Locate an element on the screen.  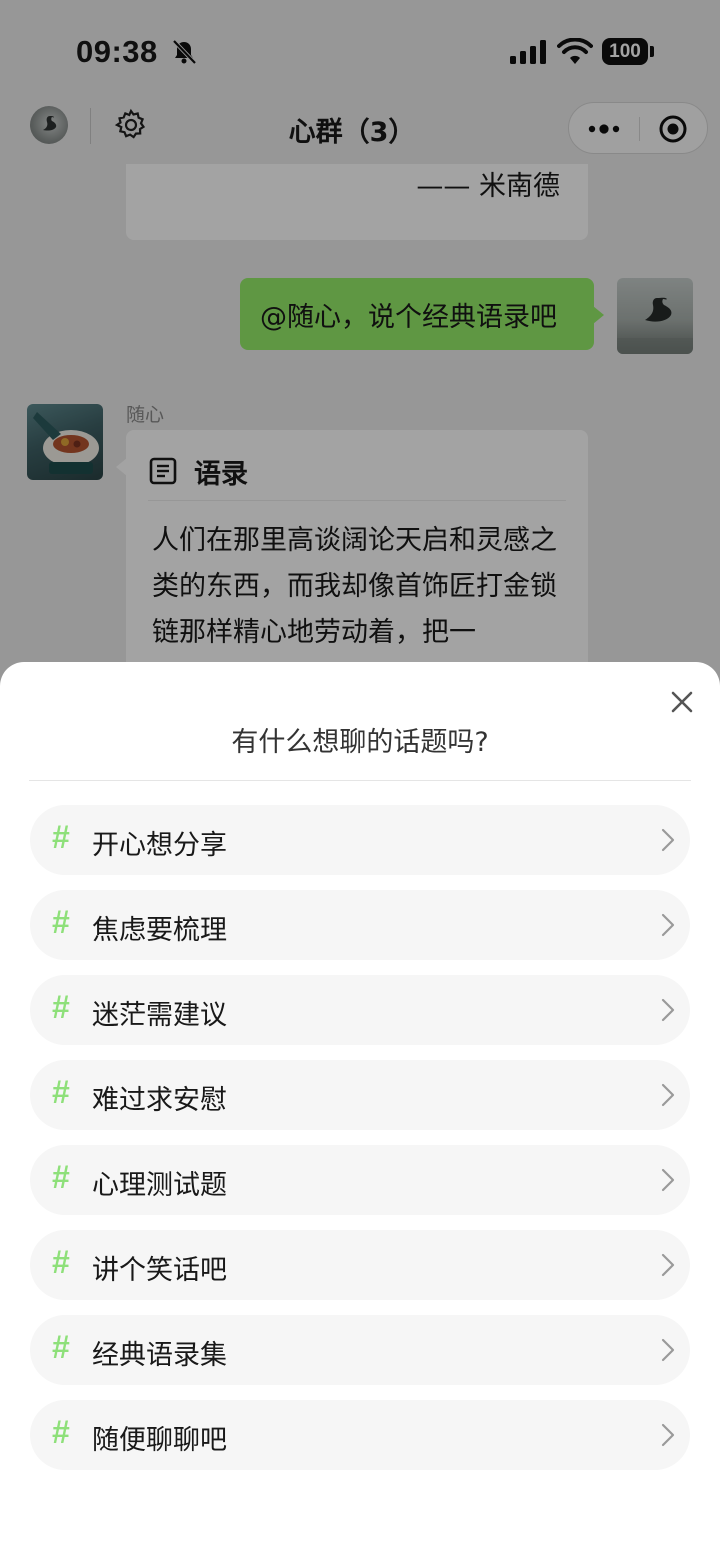
topic-label: 经典语录集 is located at coordinates (159, 1355).